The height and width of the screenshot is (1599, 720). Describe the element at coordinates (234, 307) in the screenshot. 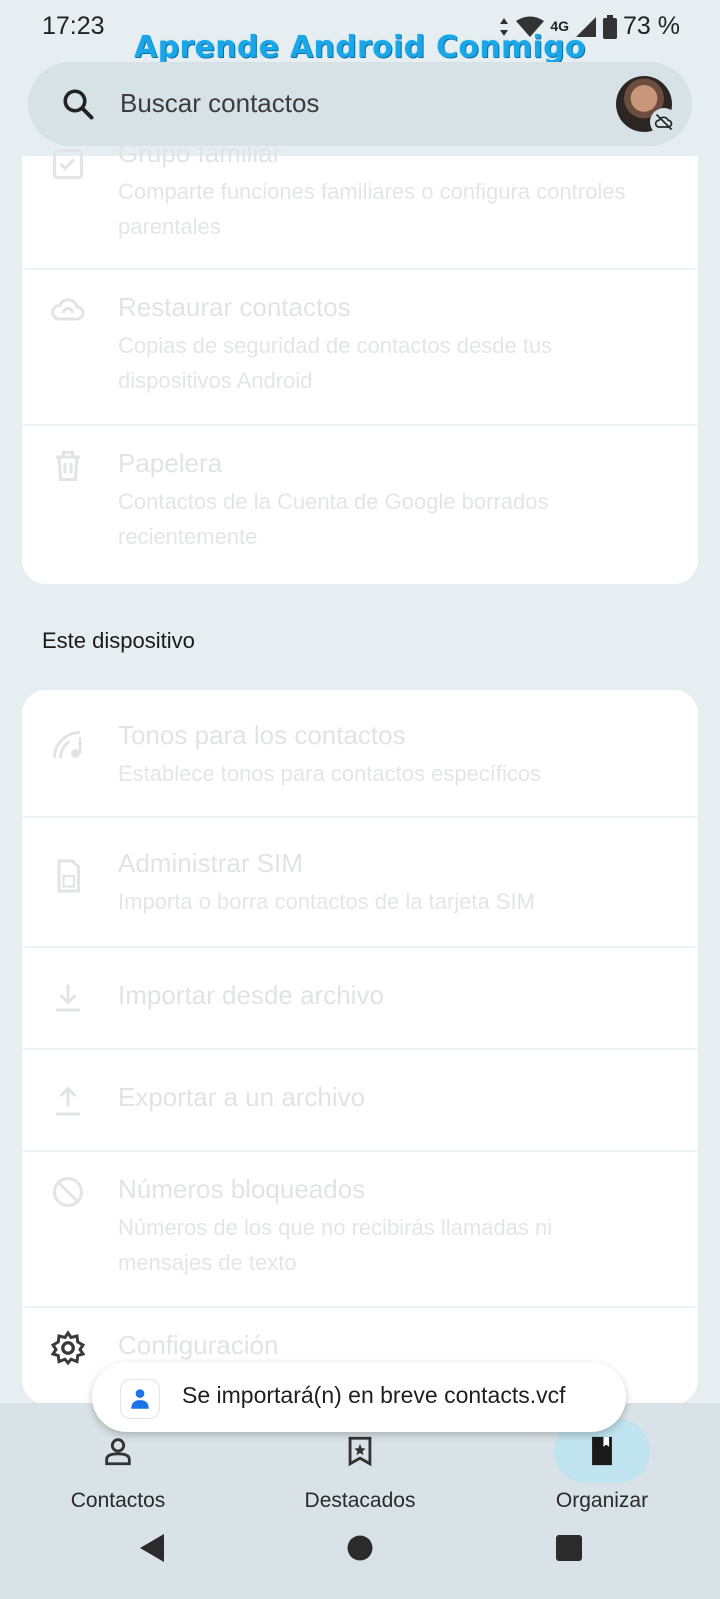

I see `item-title: Restaurar contactos` at that location.